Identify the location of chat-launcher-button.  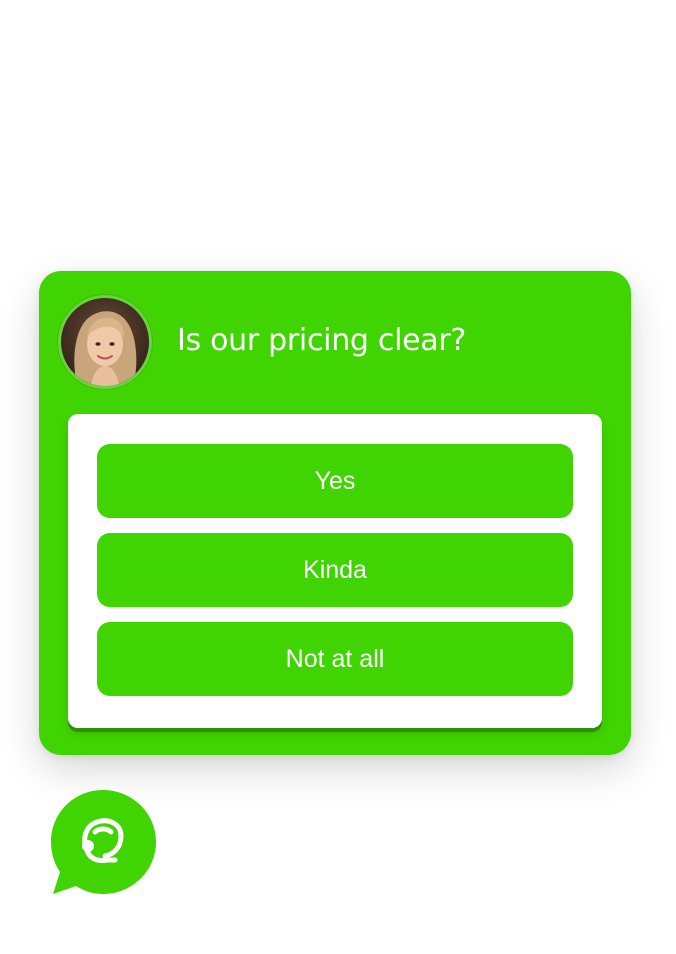
(105, 844).